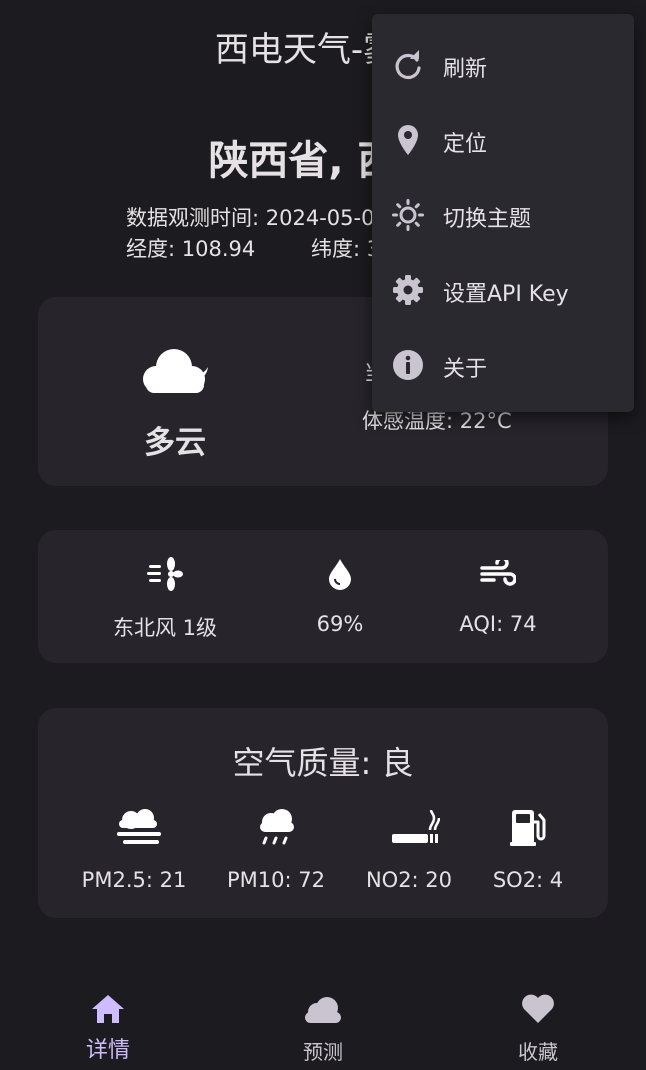 Image resolution: width=646 pixels, height=1070 pixels. I want to click on menu-item-api-key: 设置API Key, so click(503, 290).